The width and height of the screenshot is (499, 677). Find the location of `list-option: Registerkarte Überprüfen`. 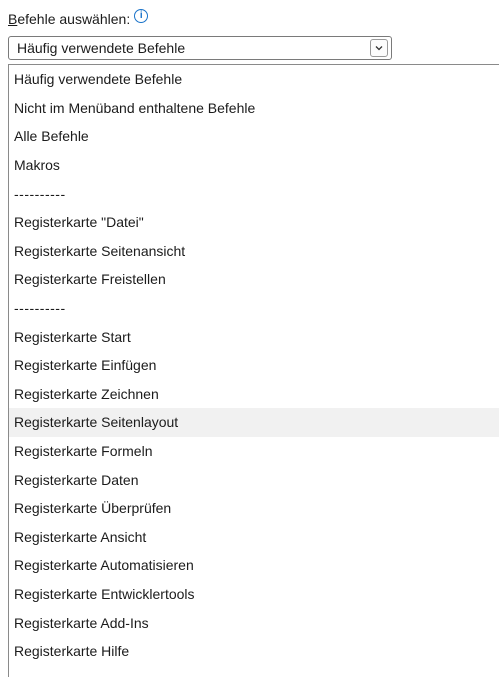

list-option: Registerkarte Überprüfen is located at coordinates (254, 508).